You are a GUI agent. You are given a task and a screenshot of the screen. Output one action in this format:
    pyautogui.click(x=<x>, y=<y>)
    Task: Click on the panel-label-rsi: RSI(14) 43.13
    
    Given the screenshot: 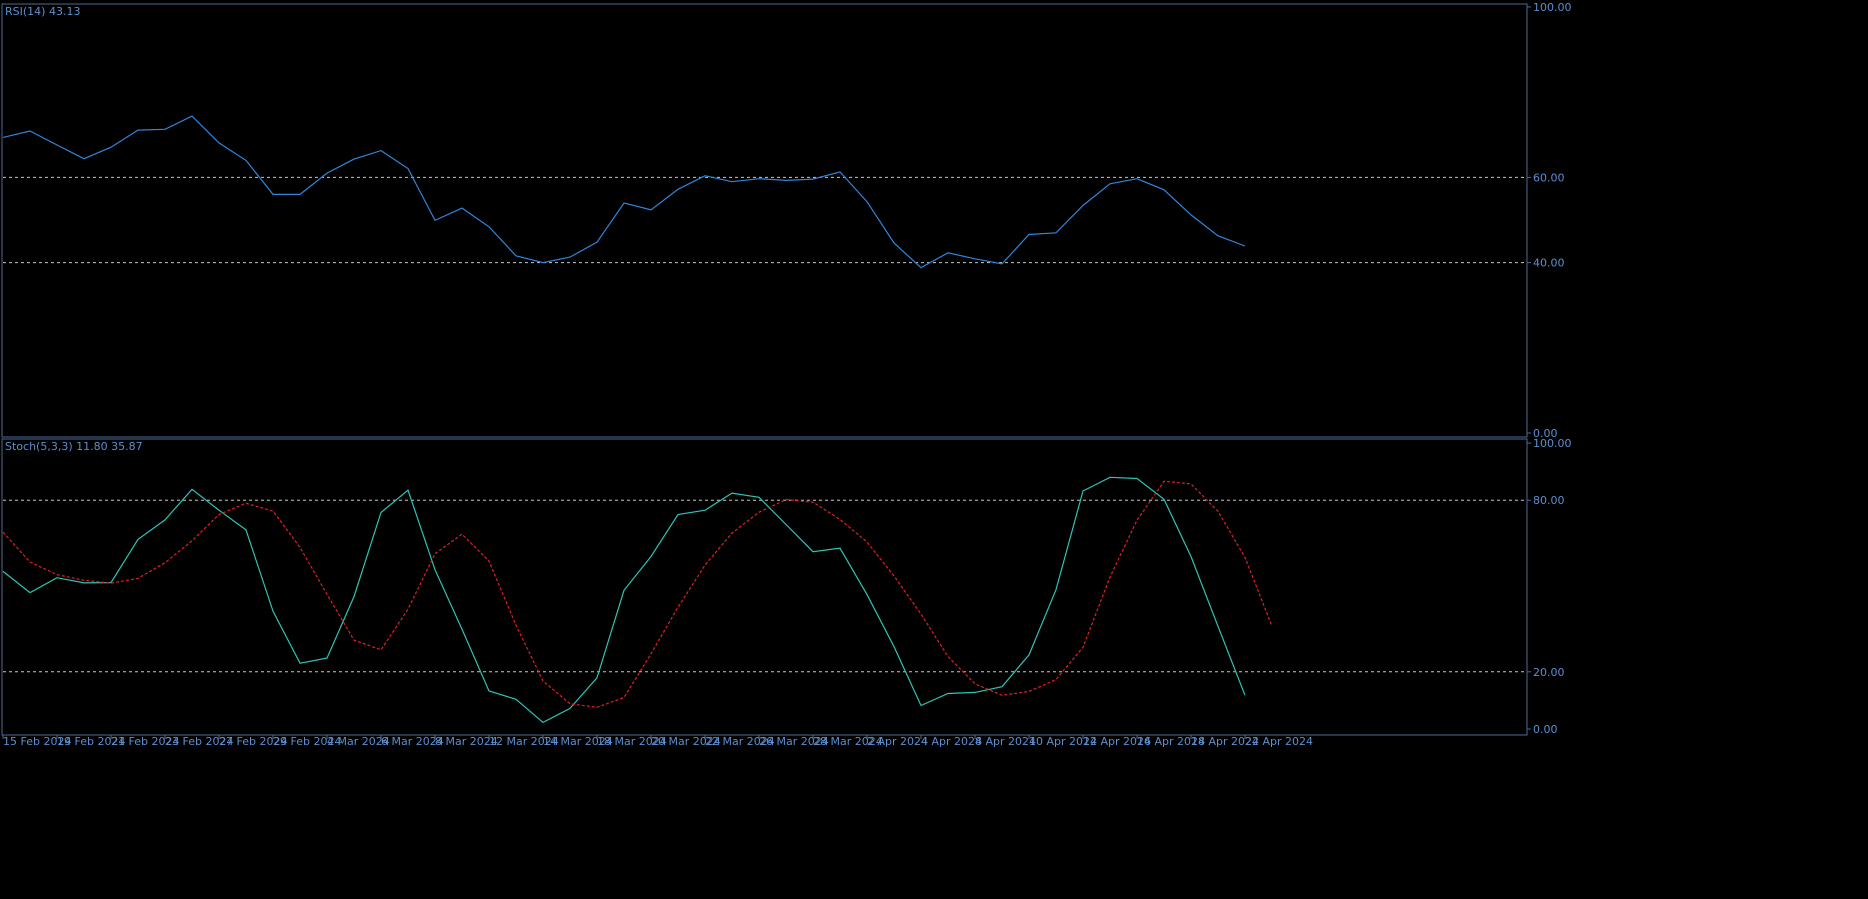 What is the action you would take?
    pyautogui.click(x=42, y=11)
    